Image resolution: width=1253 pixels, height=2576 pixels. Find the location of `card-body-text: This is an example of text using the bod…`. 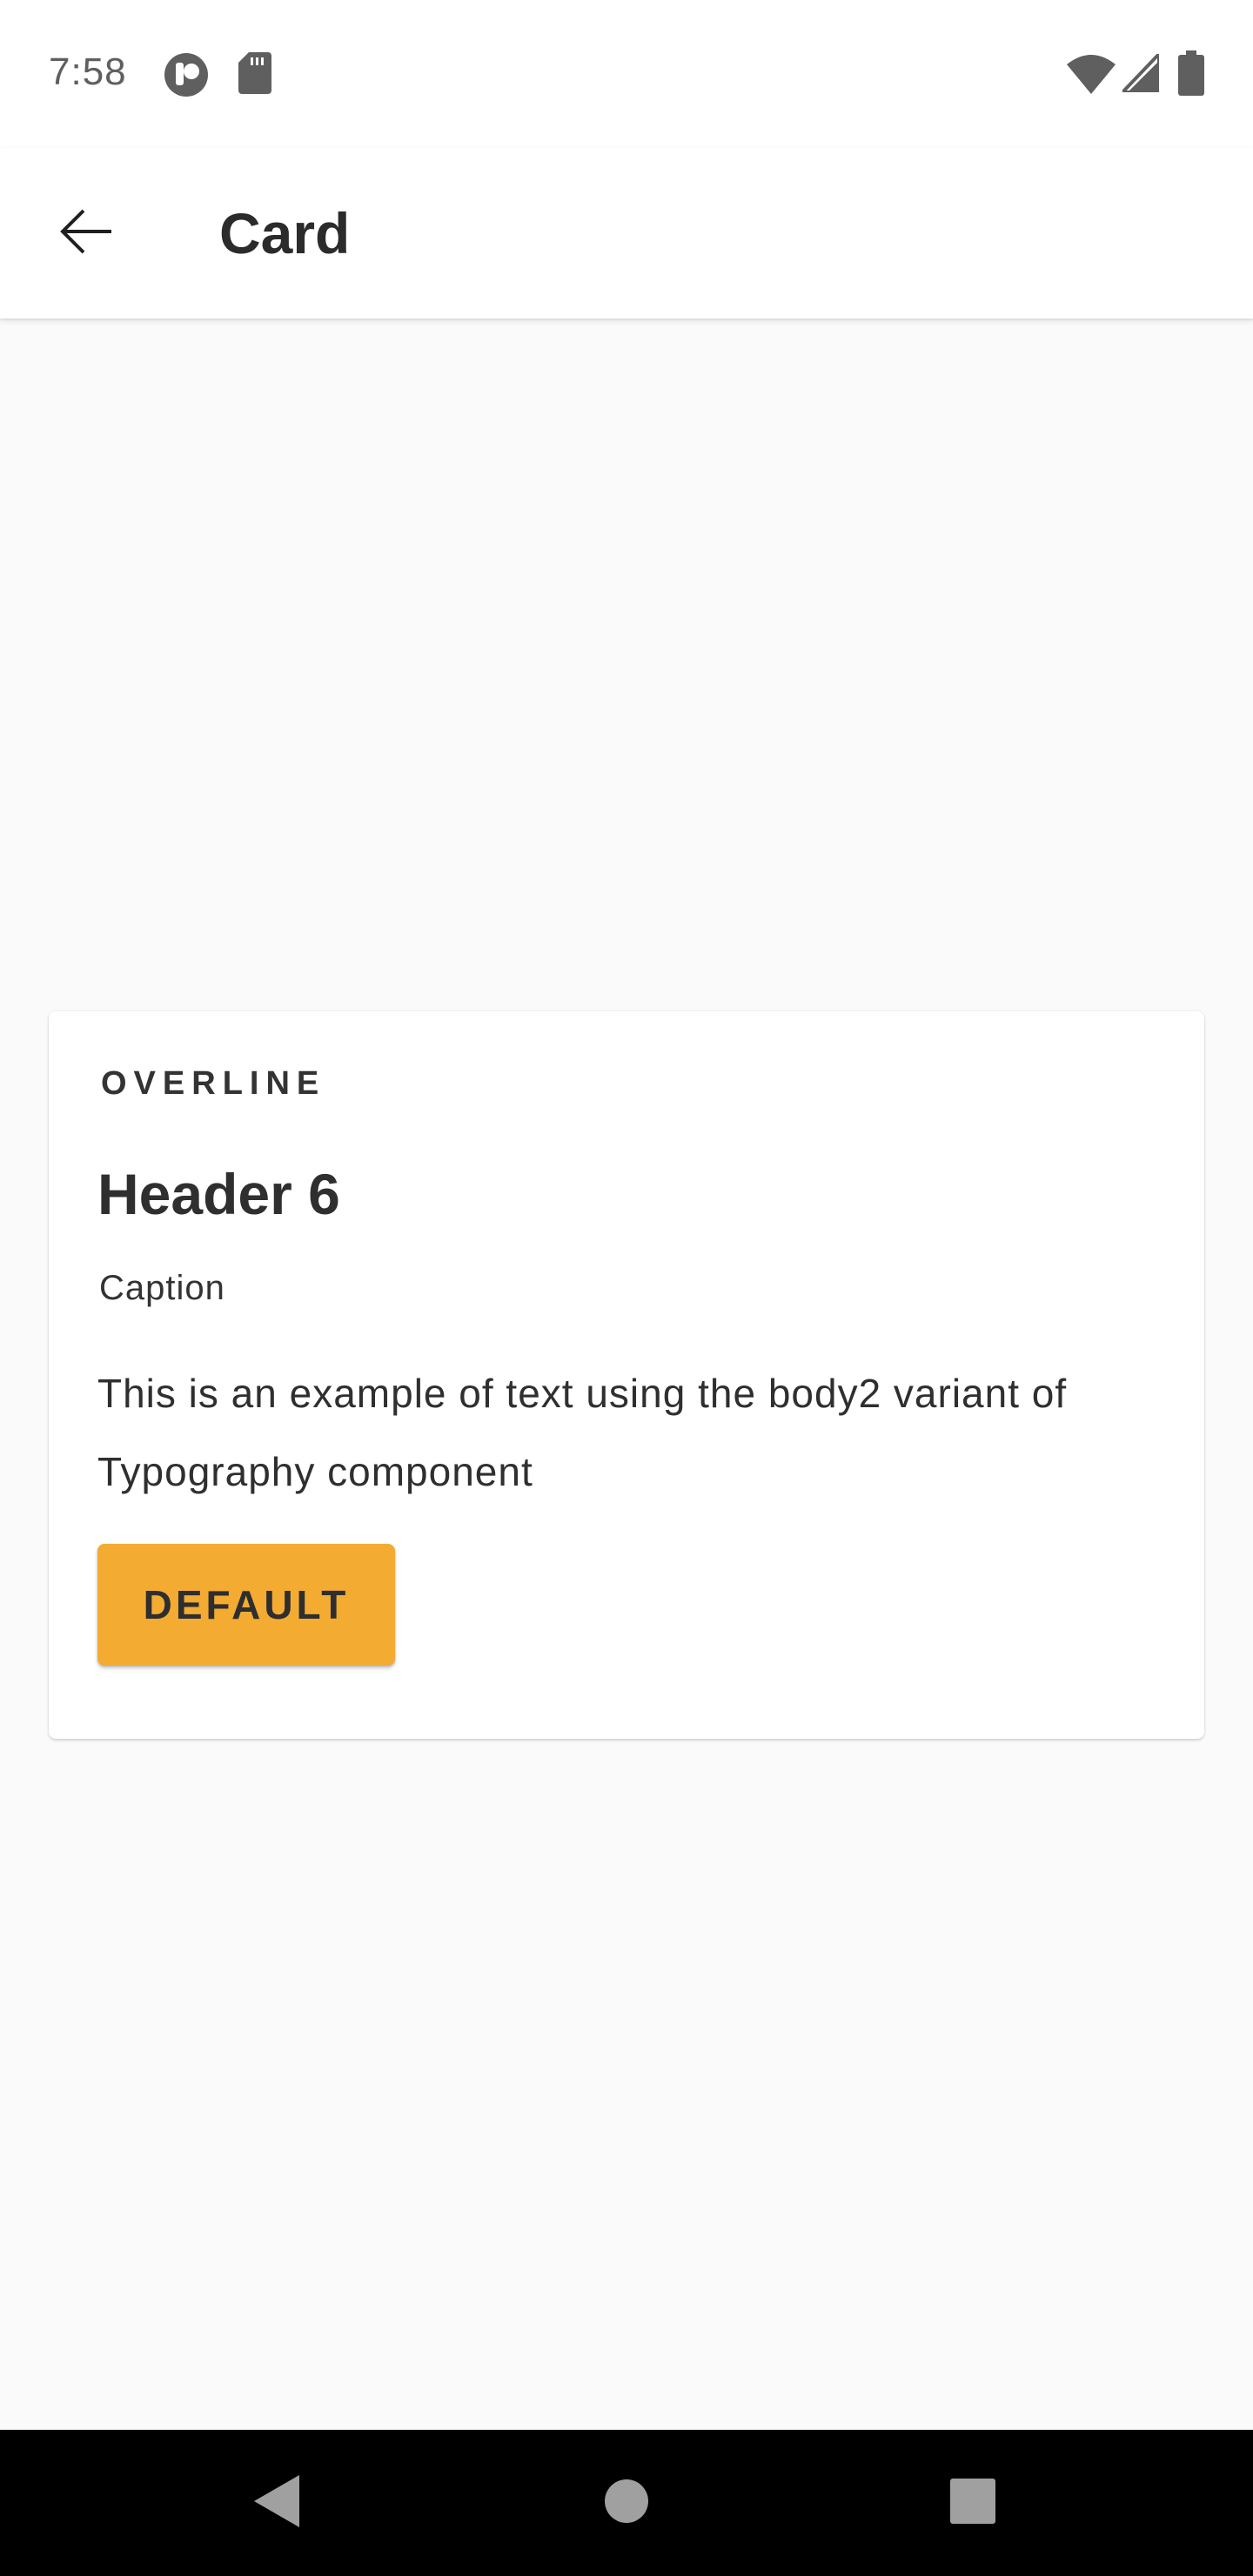

card-body-text: This is an example of text using the bod… is located at coordinates (582, 1432).